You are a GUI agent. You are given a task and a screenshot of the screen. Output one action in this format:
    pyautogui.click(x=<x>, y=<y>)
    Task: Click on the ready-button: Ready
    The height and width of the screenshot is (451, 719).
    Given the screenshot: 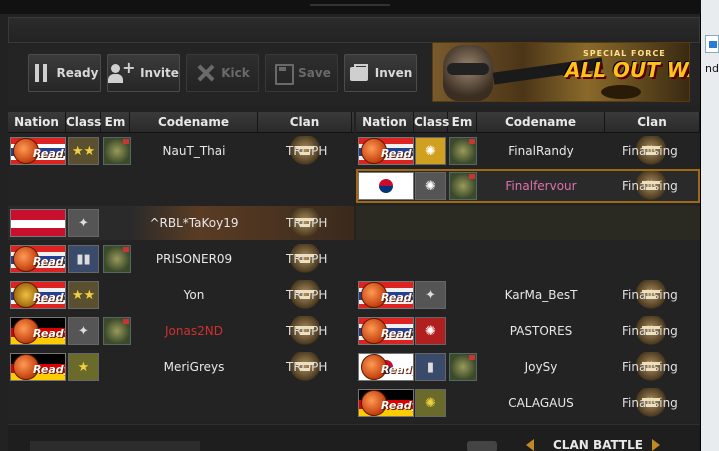 What is the action you would take?
    pyautogui.click(x=64, y=73)
    